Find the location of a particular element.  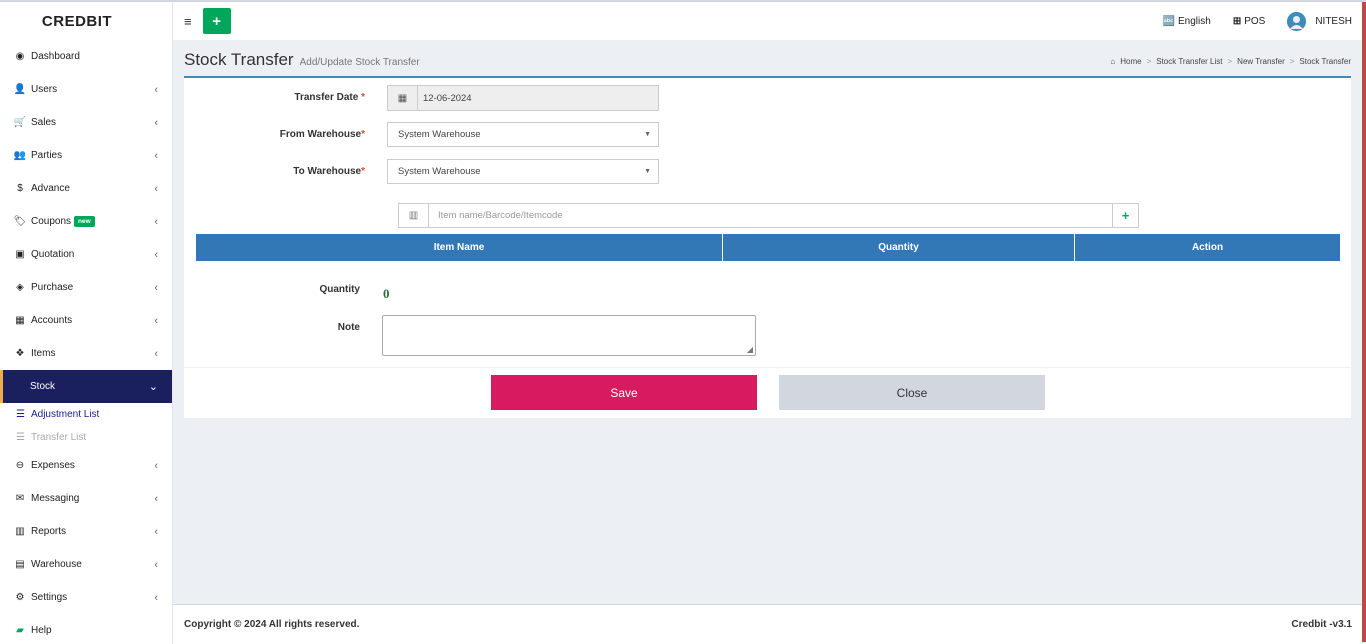

column-quantity: Quantity is located at coordinates (899, 247).